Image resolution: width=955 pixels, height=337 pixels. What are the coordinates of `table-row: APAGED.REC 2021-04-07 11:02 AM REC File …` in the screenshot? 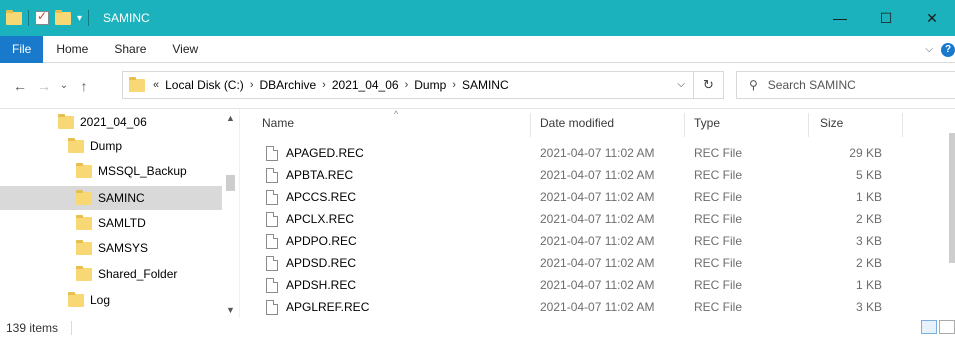 It's located at (590, 153).